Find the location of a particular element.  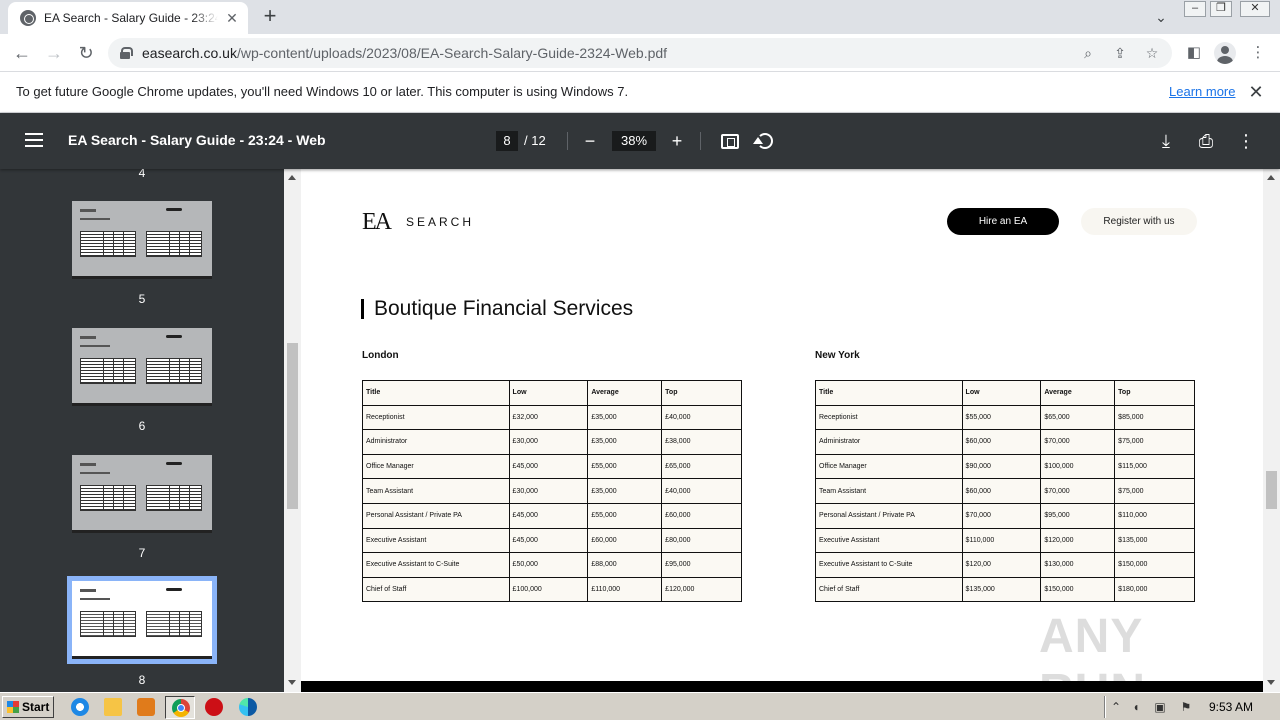

thumb-logo is located at coordinates (88, 210).